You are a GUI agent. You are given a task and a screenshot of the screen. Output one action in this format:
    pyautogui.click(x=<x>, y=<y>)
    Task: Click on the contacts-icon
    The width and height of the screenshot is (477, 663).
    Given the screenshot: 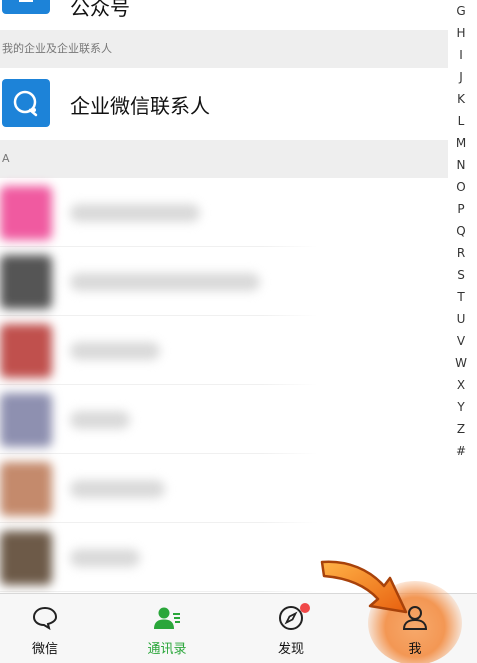 What is the action you would take?
    pyautogui.click(x=167, y=618)
    